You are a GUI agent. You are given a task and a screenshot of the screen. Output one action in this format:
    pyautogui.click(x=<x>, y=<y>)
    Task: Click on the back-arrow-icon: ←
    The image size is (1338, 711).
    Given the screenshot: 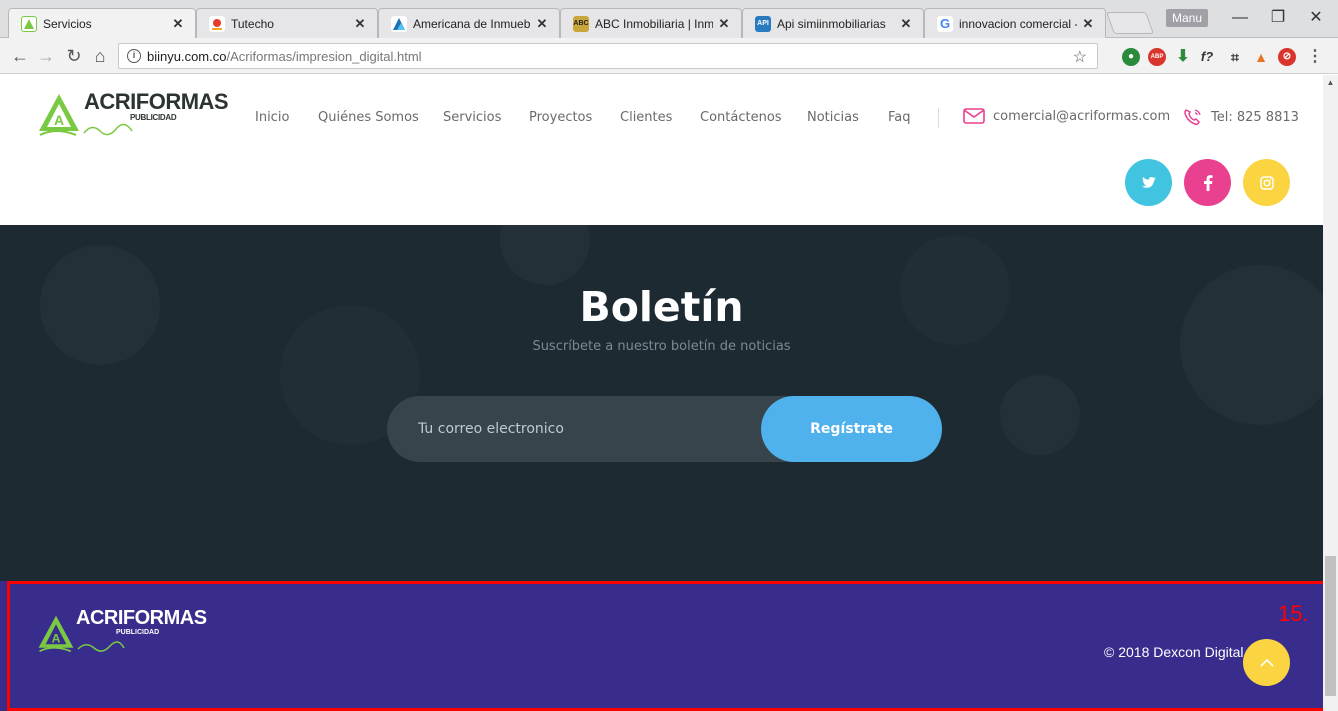 What is the action you would take?
    pyautogui.click(x=20, y=56)
    